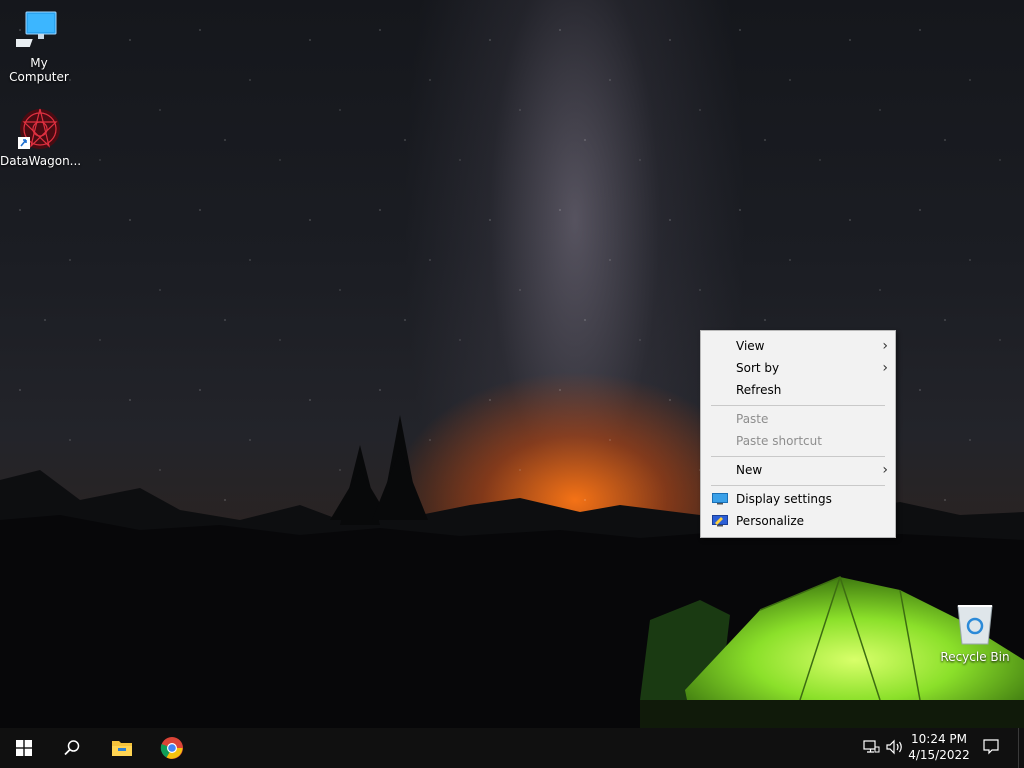  I want to click on menu-item-refresh: Refresh, so click(798, 390).